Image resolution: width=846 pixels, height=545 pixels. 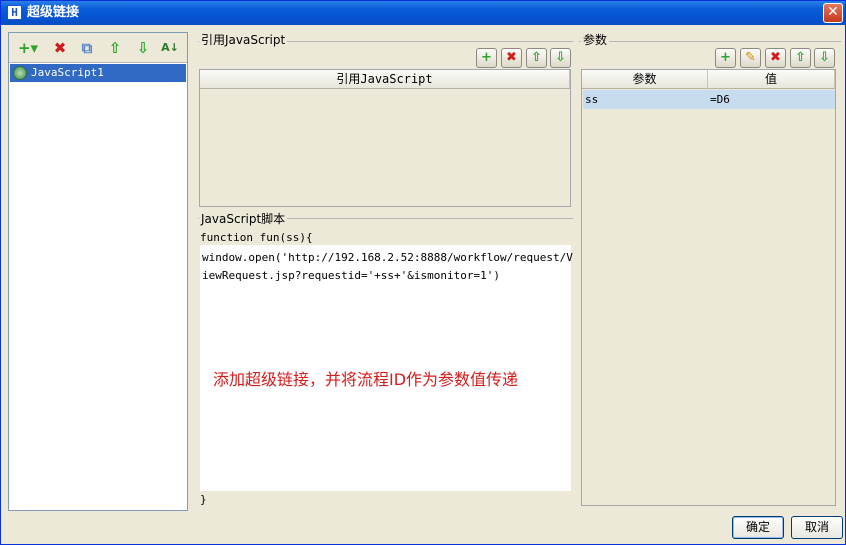 I want to click on script-function-close: }, so click(x=203, y=499).